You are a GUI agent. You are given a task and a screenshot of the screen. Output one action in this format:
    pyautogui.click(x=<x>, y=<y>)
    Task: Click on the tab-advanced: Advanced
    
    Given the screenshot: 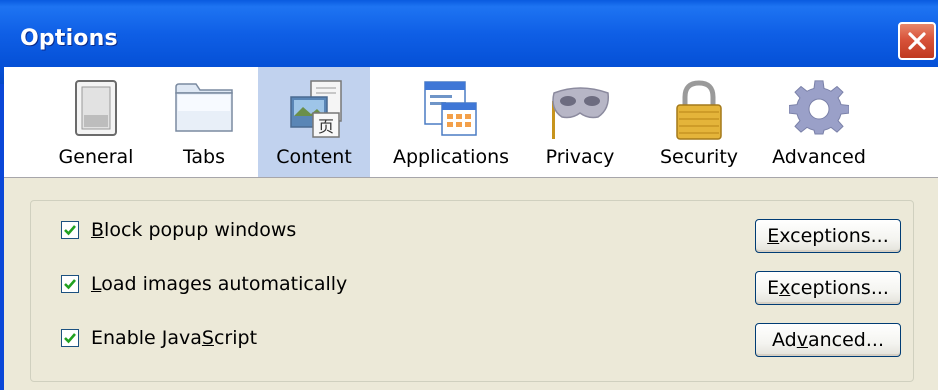 What is the action you would take?
    pyautogui.click(x=819, y=122)
    